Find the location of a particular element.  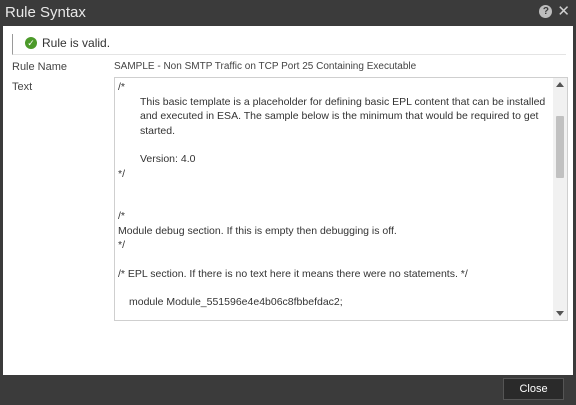

code-line: Version: 4.0 is located at coordinates (168, 159).